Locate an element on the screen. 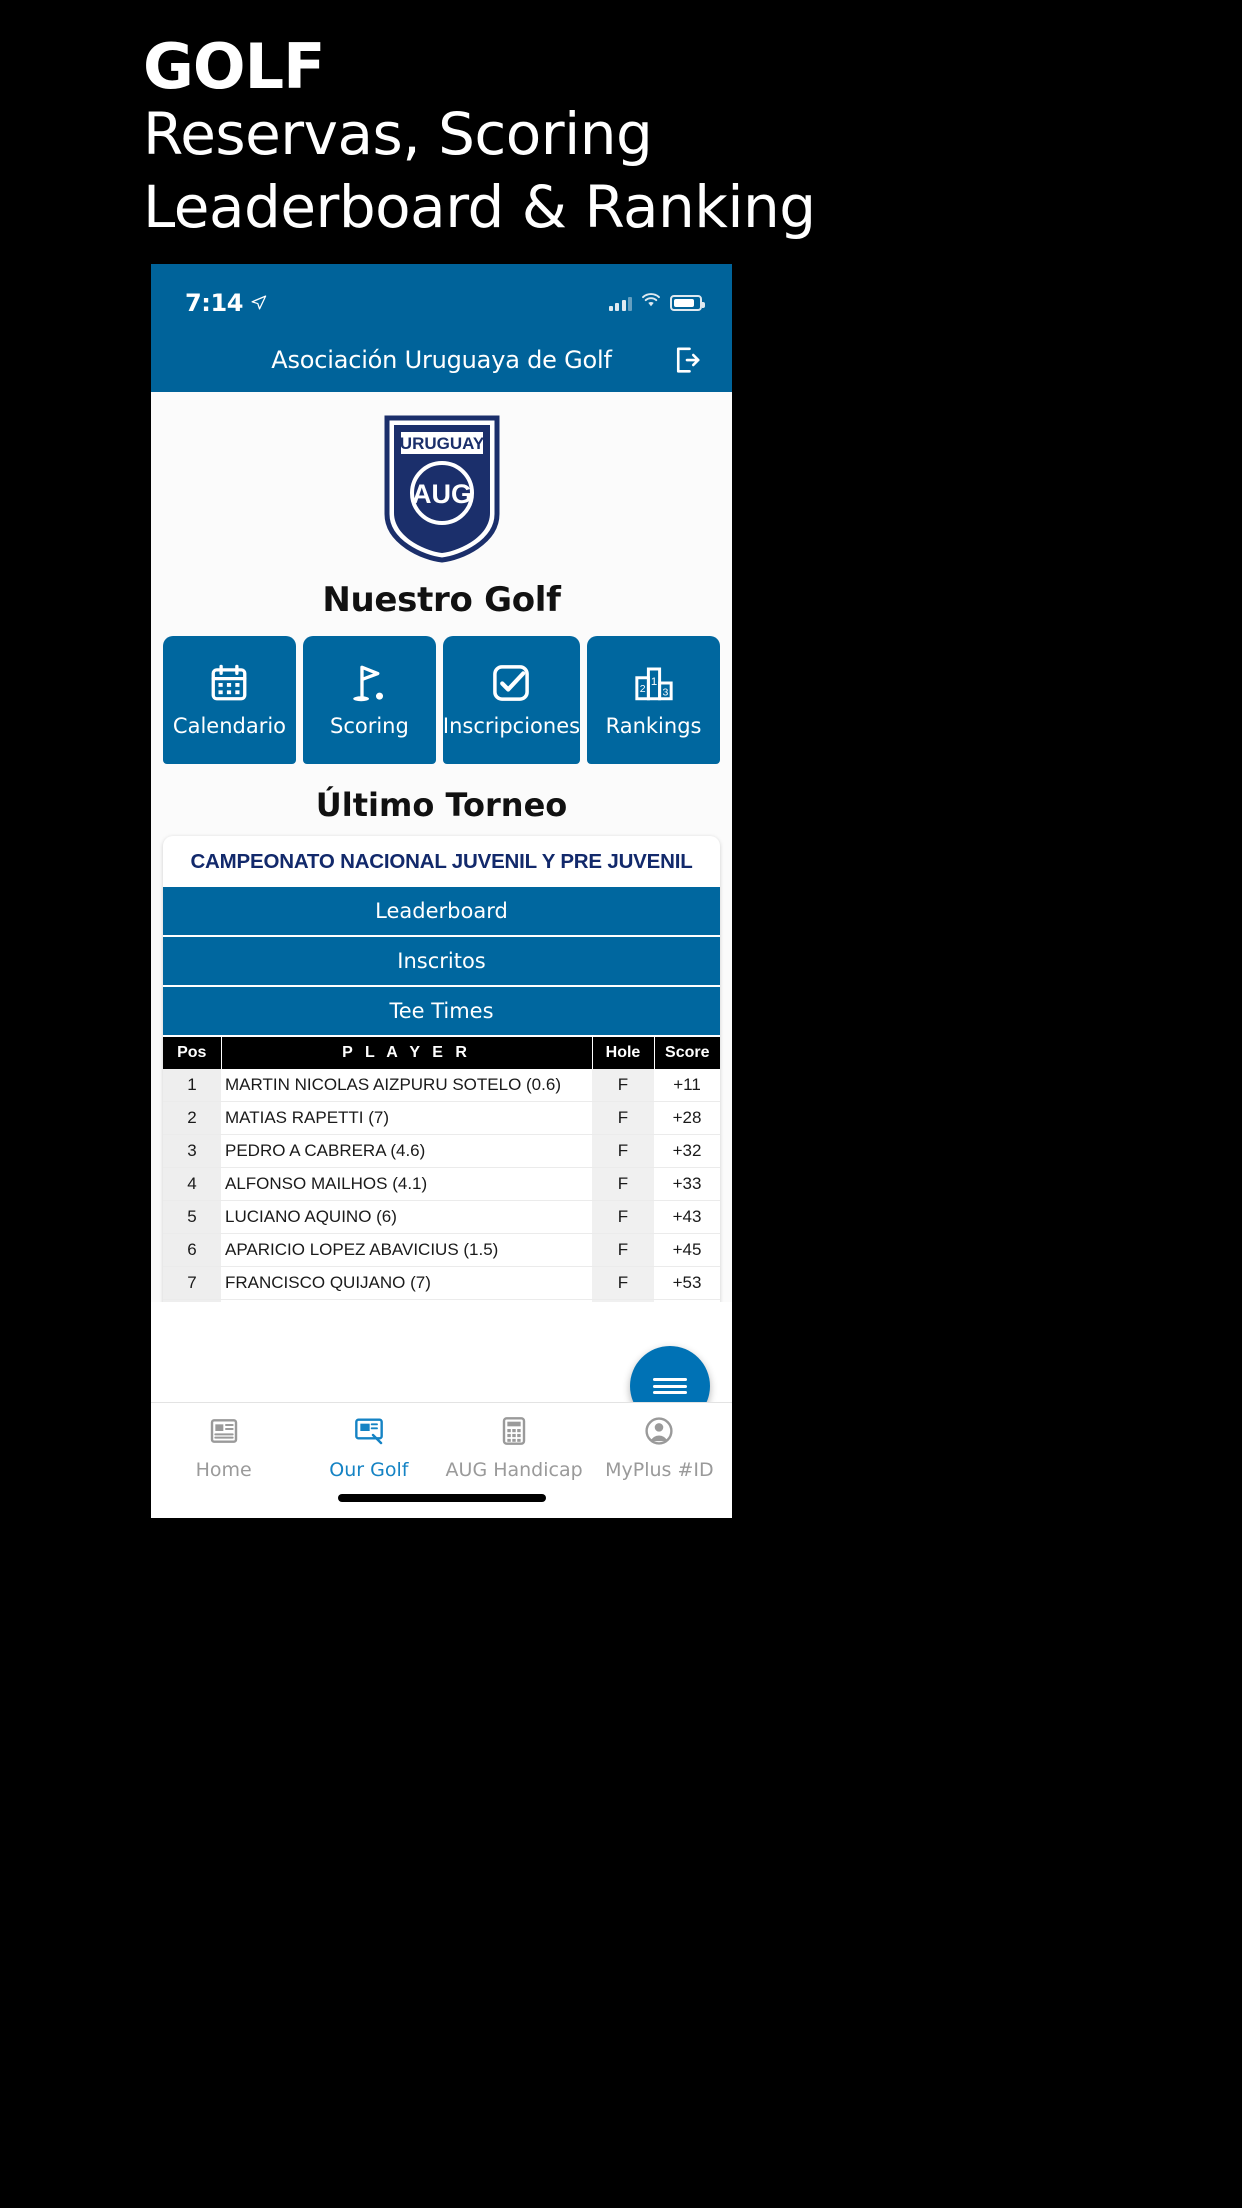  cell-pos: 2 is located at coordinates (192, 1118).